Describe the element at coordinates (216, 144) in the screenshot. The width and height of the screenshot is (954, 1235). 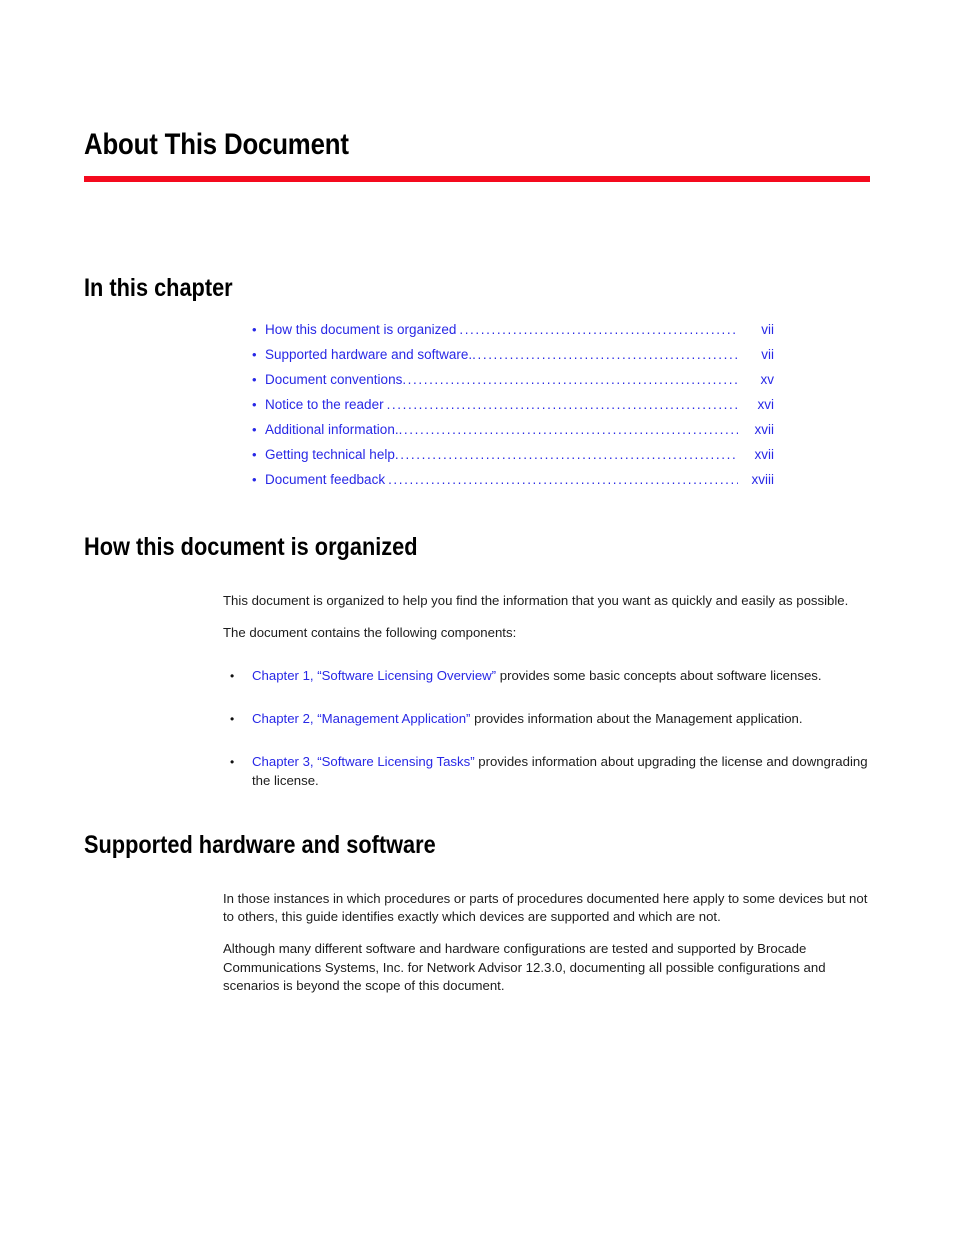
I see `page-title: About This Document` at that location.